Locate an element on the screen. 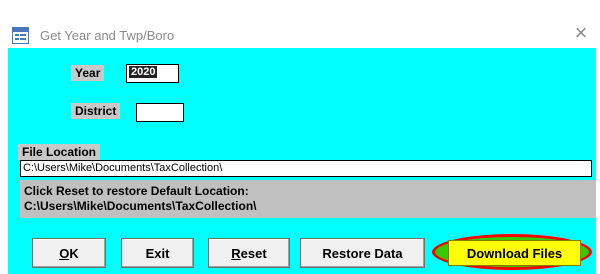 This screenshot has height=274, width=600. restore-data-button: Restore Data is located at coordinates (362, 253).